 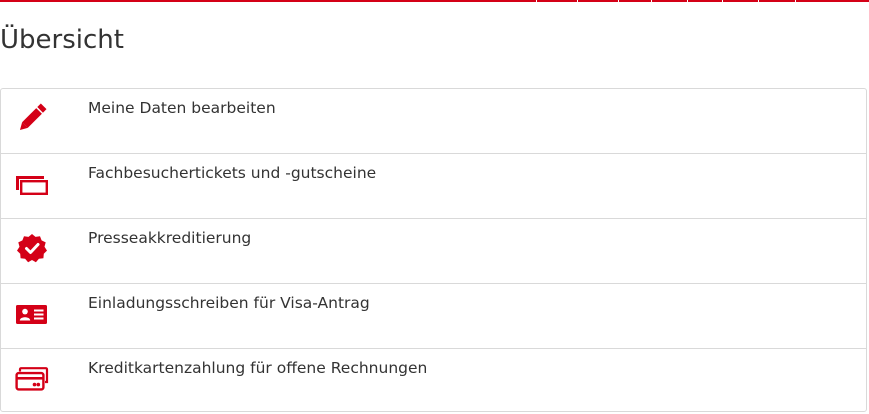 I want to click on id-card-icon, so click(x=32, y=313).